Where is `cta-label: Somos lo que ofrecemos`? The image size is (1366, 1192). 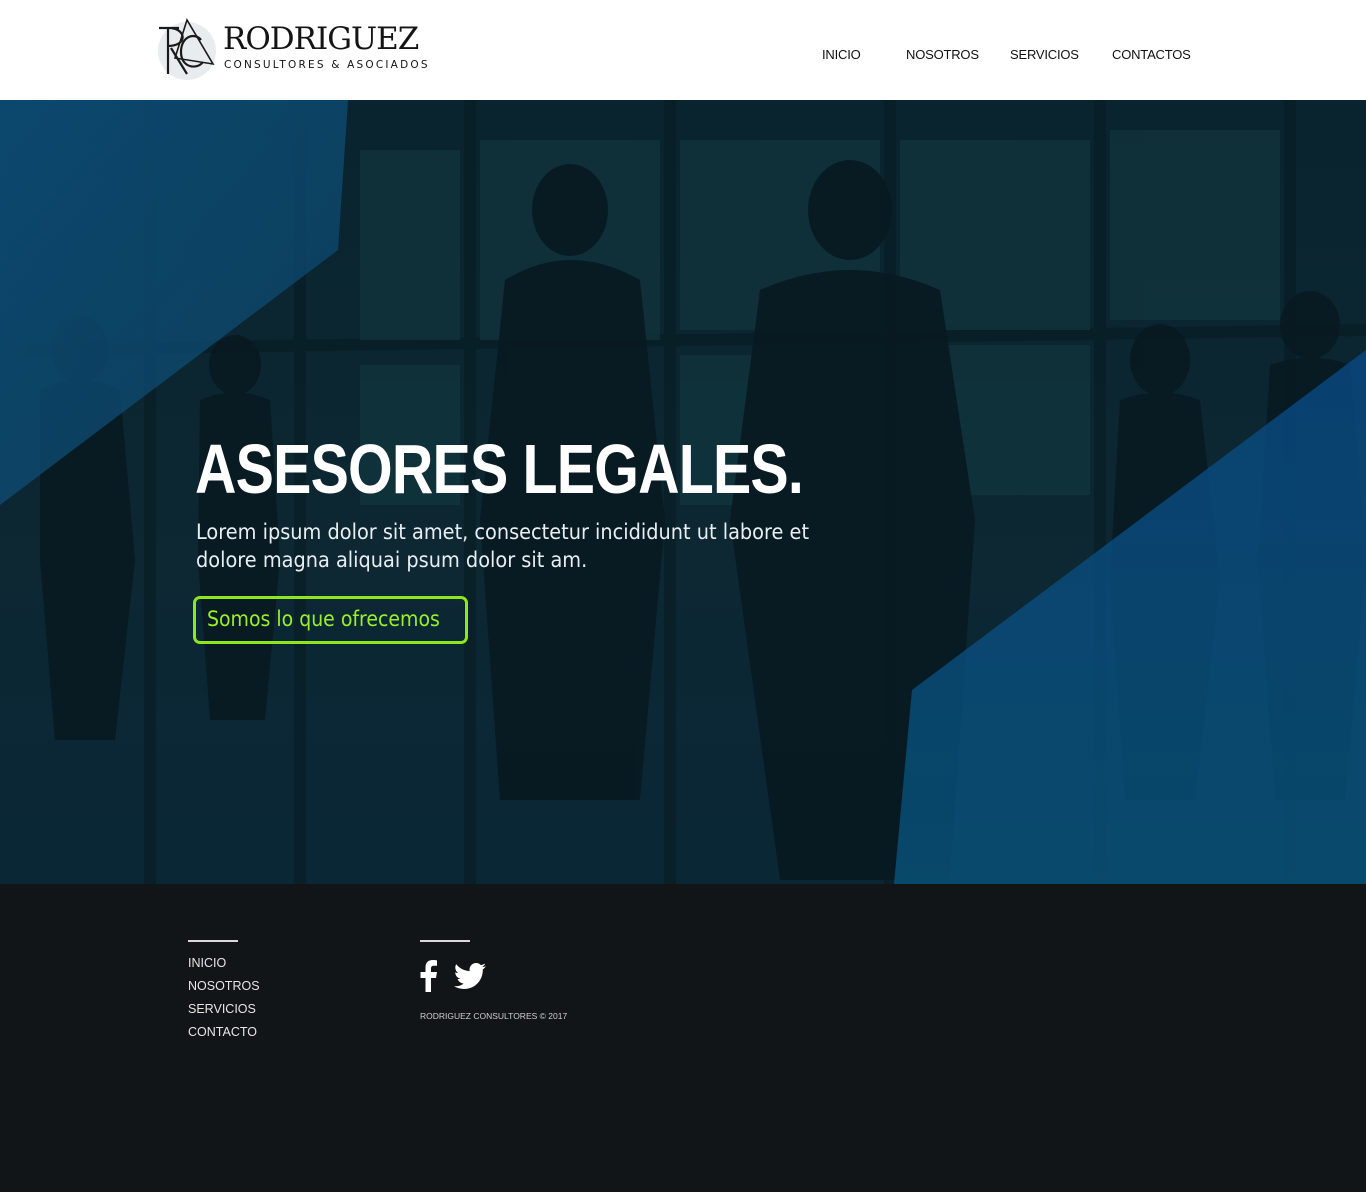
cta-label: Somos lo que ofrecemos is located at coordinates (323, 619).